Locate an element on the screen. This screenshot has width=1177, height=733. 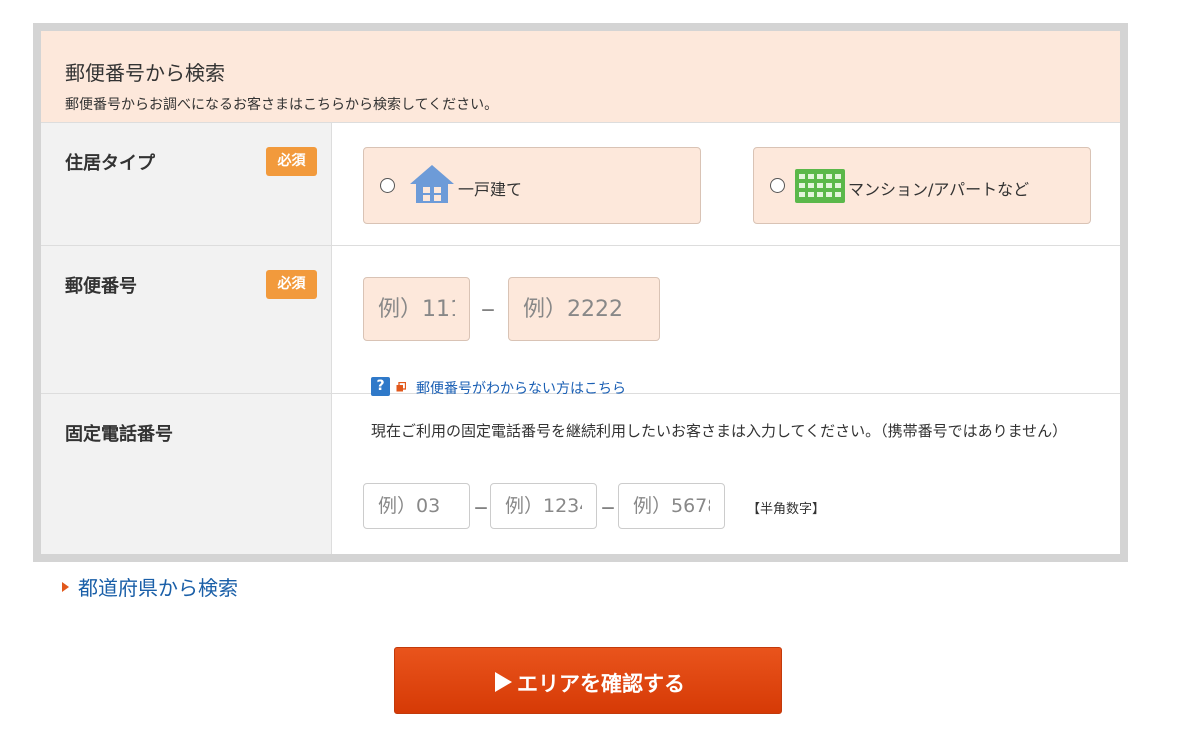
postal-code-first-input is located at coordinates (416, 309).